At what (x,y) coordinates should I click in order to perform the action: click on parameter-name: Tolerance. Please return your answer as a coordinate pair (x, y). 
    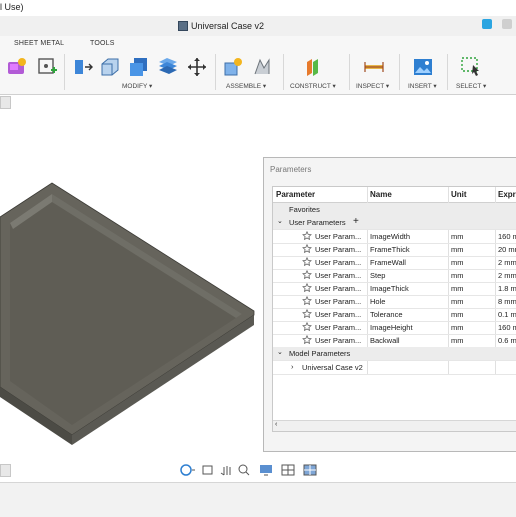
    Looking at the image, I should click on (408, 314).